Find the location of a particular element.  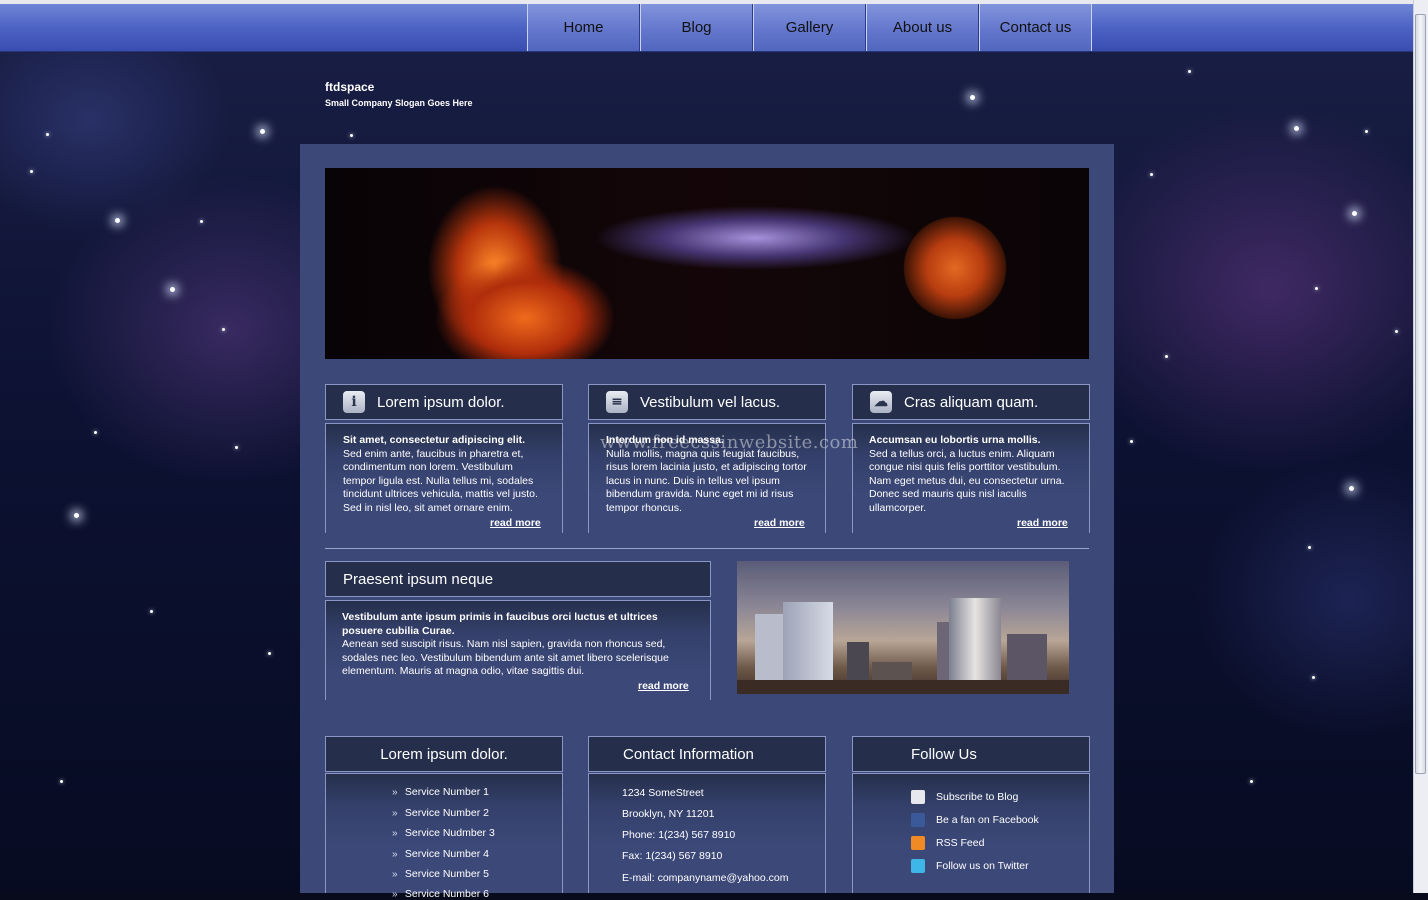

feature-3-read-more-link: read more is located at coordinates (1042, 523).